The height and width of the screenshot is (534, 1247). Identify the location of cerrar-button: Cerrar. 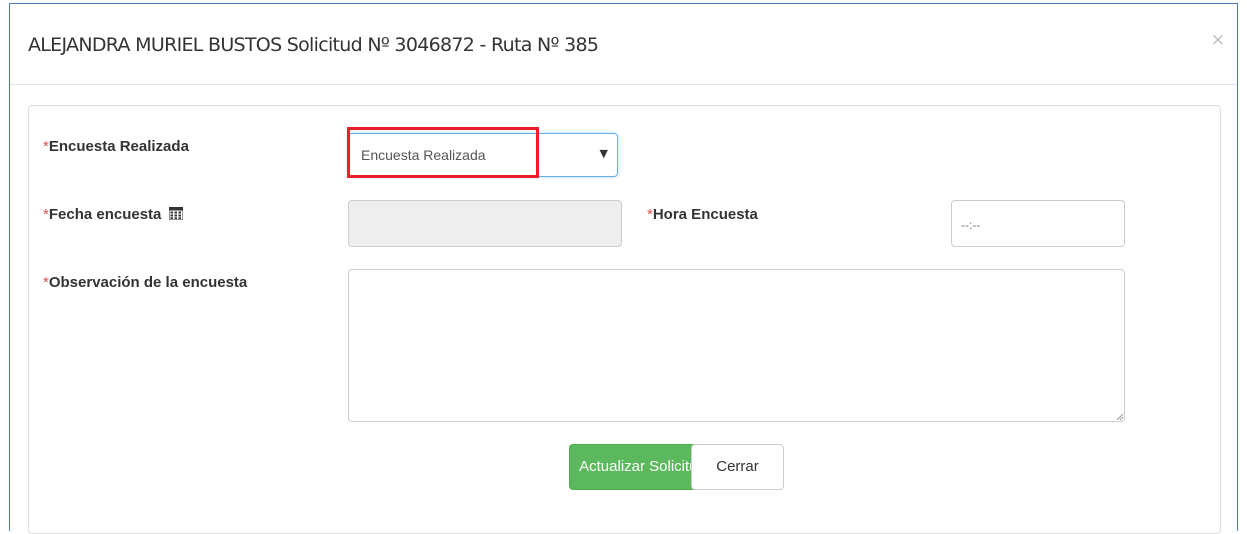
(737, 467).